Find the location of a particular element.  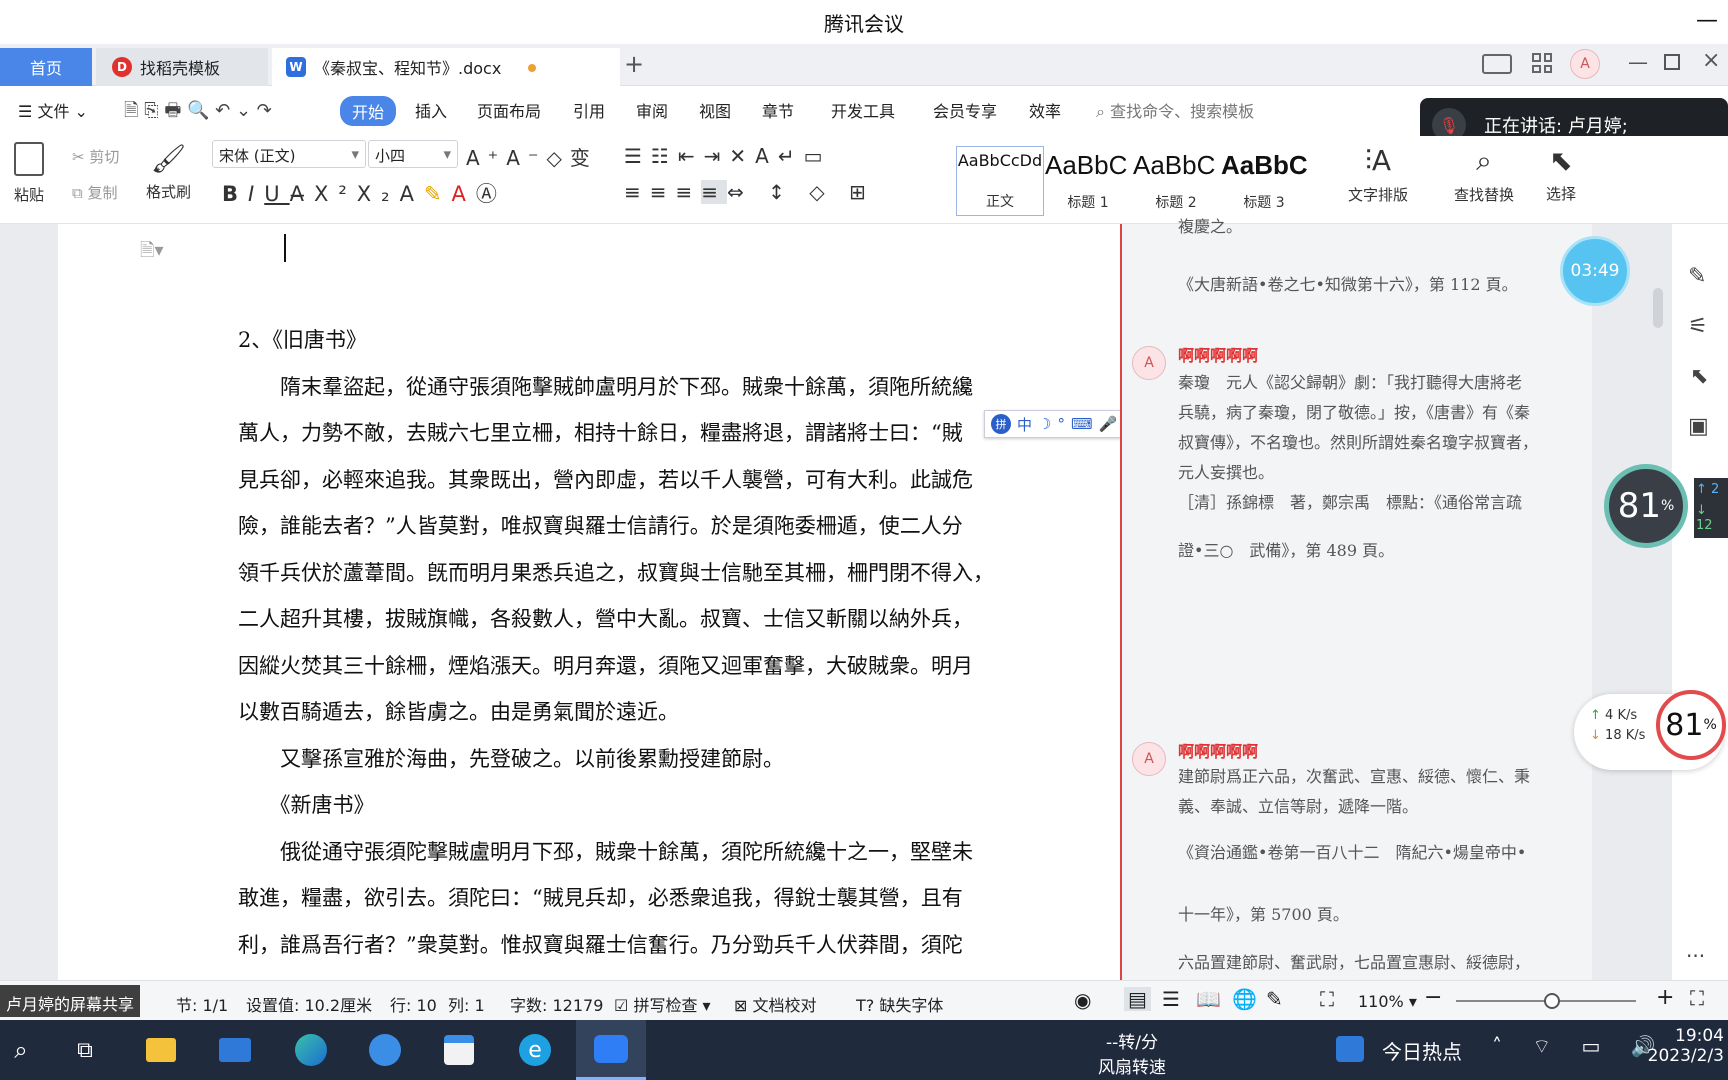

cpu-gauge-right: 81% is located at coordinates (1691, 725).